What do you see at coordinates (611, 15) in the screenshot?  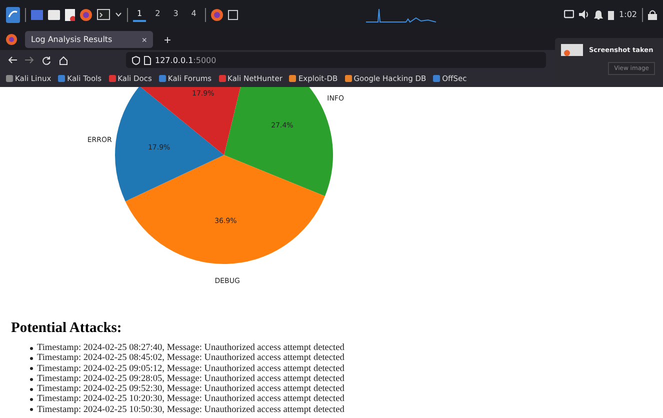 I see `battery-icon` at bounding box center [611, 15].